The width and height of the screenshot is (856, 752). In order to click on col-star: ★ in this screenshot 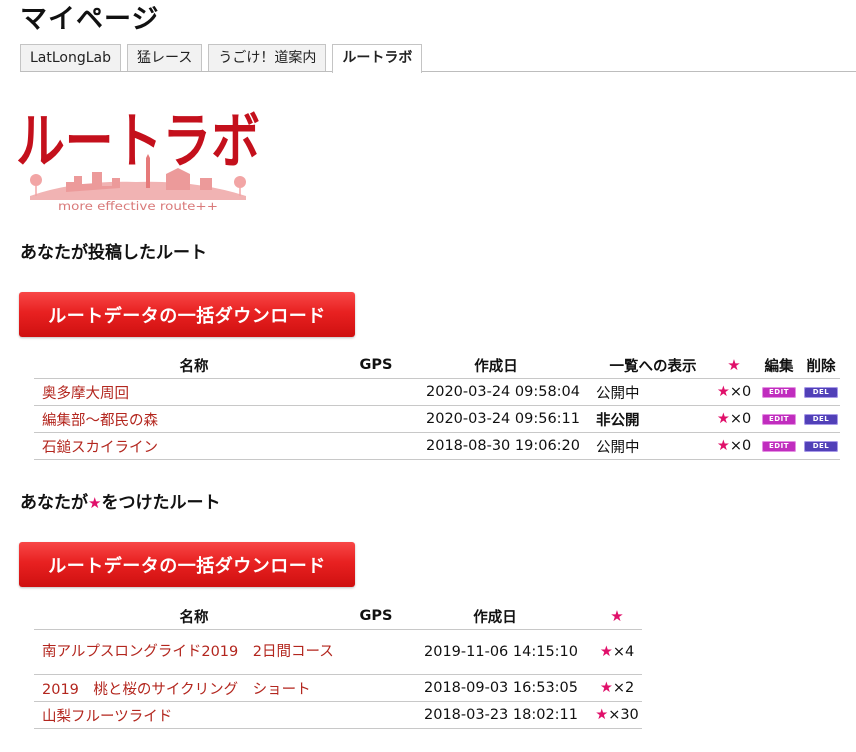, I will do `click(734, 365)`.